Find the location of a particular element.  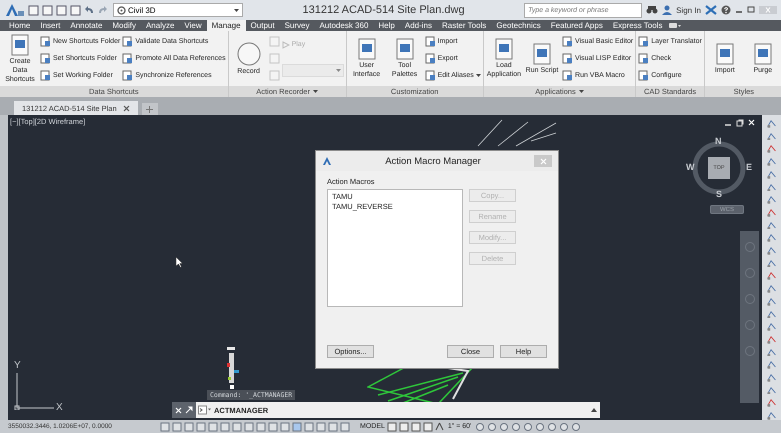

new-tab-button is located at coordinates (150, 109).